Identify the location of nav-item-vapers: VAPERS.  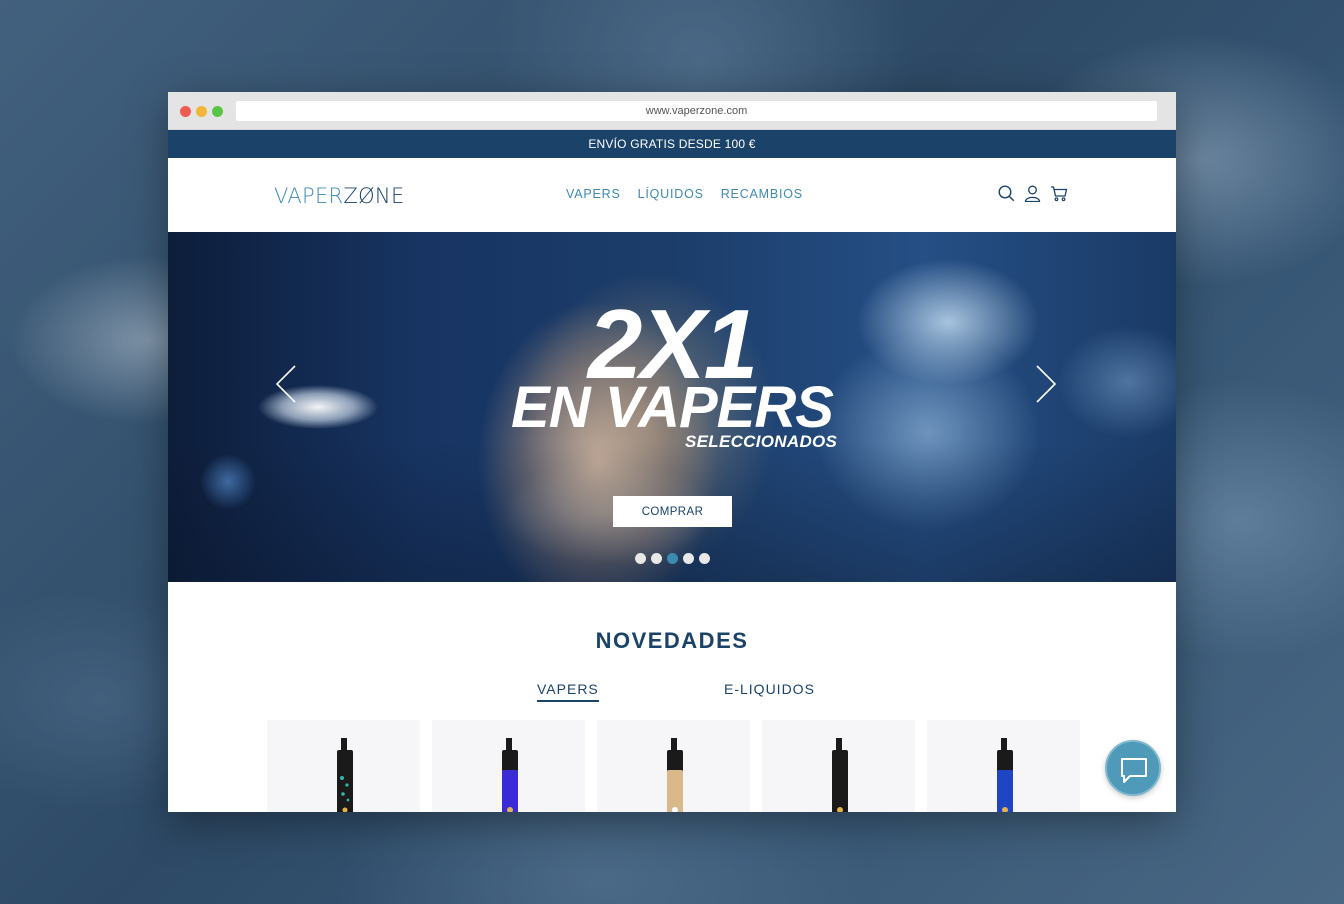
(593, 194).